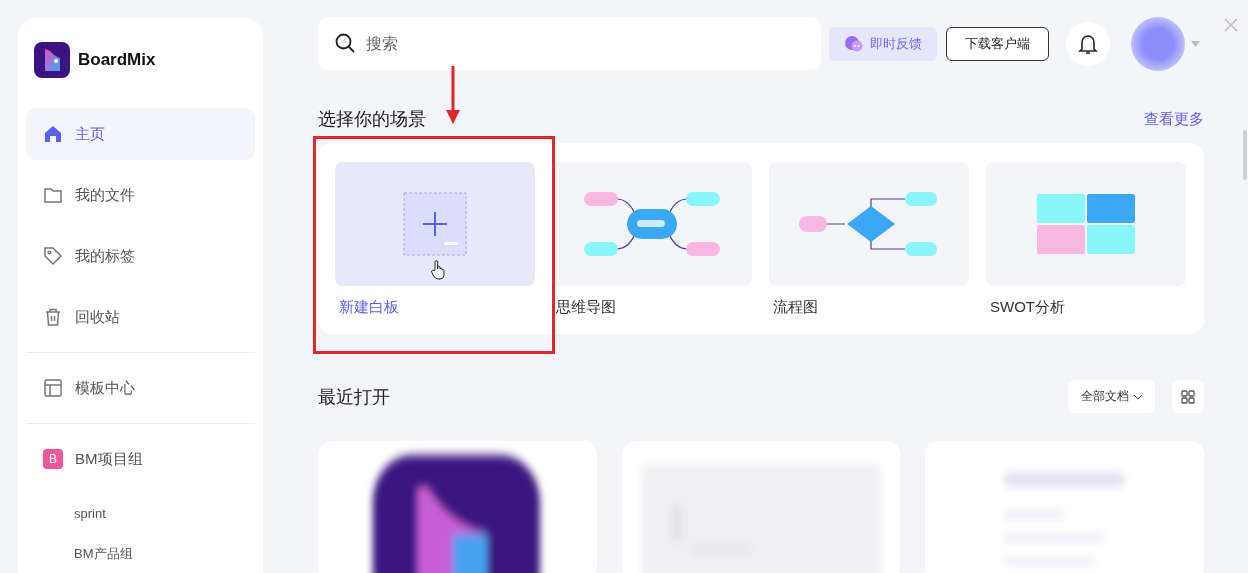 The height and width of the screenshot is (573, 1248). Describe the element at coordinates (1158, 43) in the screenshot. I see `avatar` at that location.